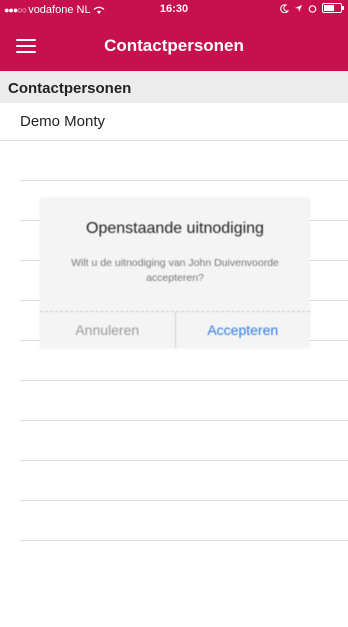  Describe the element at coordinates (329, 8) in the screenshot. I see `battery-fill` at that location.